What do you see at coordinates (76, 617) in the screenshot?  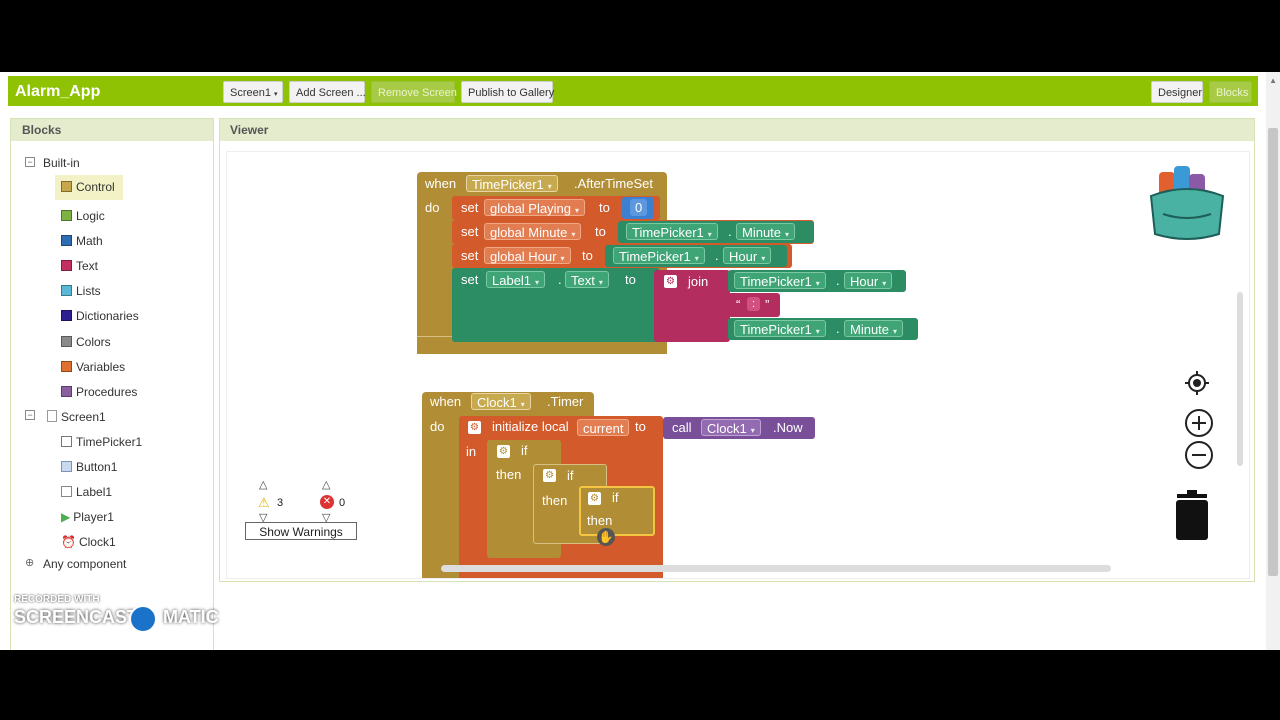 I see `watermark-line2: SCREENCAST` at bounding box center [76, 617].